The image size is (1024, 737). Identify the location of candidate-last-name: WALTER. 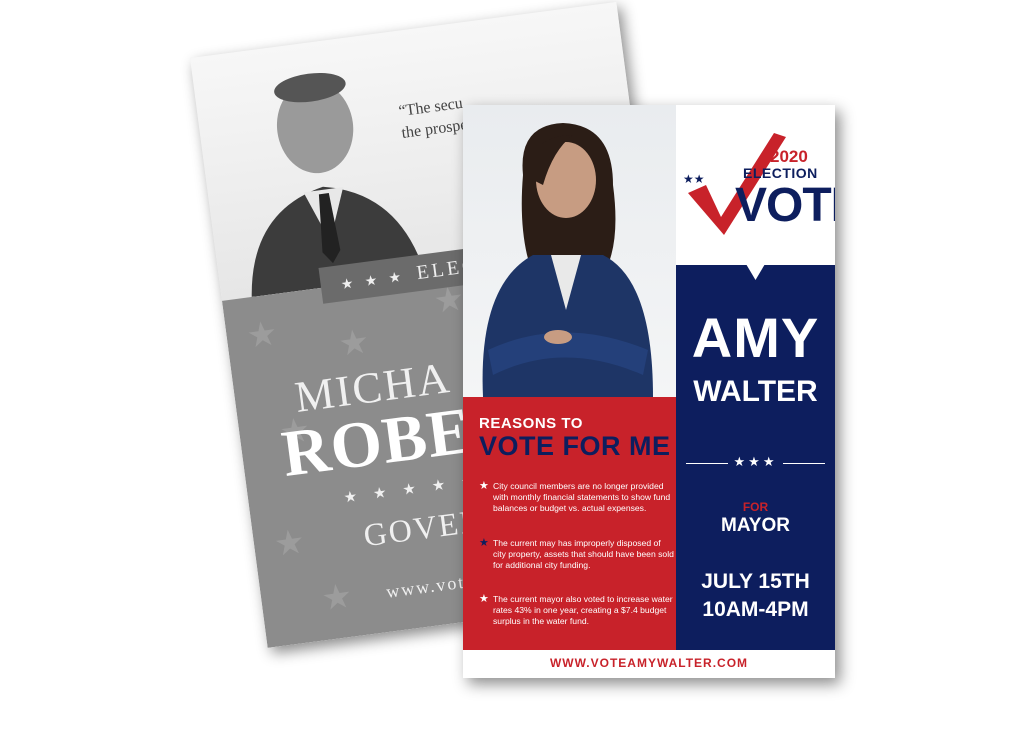
(755, 391).